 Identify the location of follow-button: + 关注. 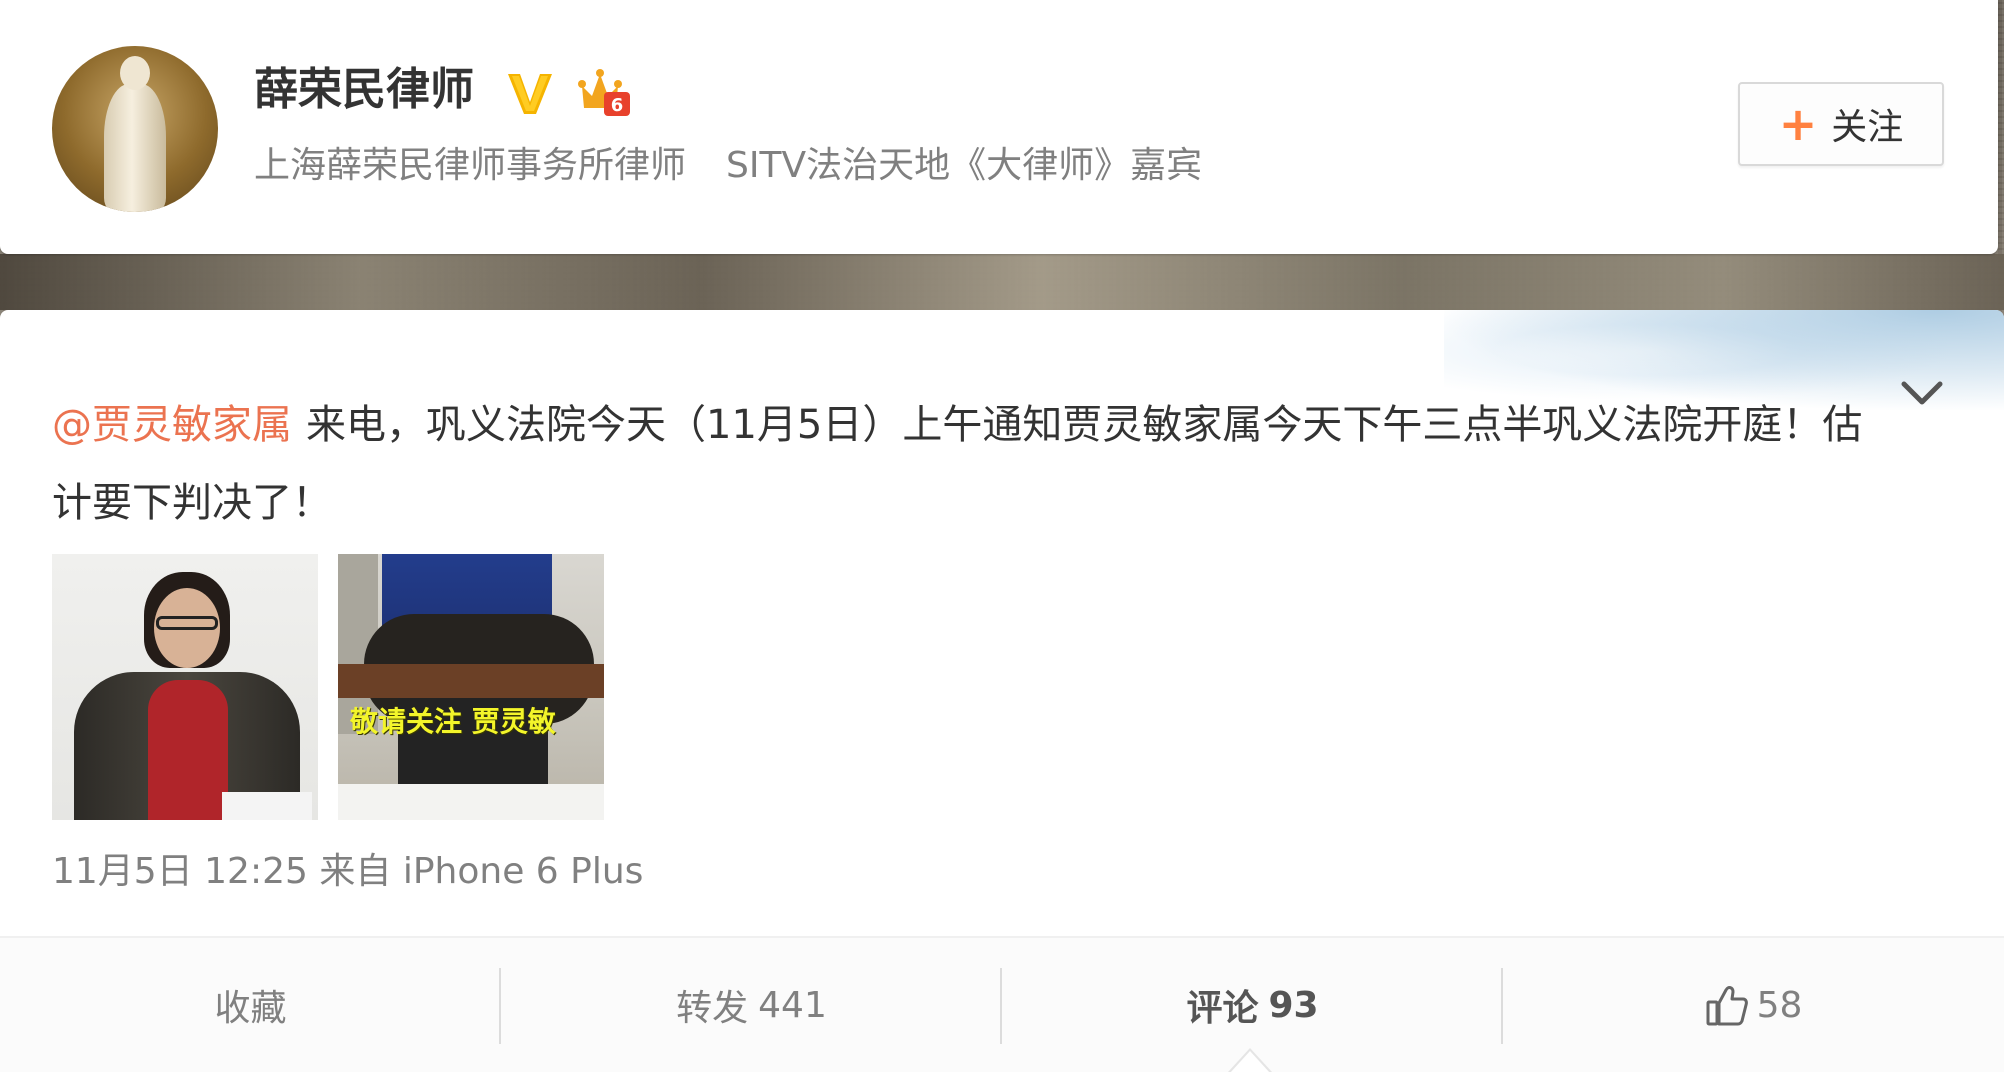
(1841, 124).